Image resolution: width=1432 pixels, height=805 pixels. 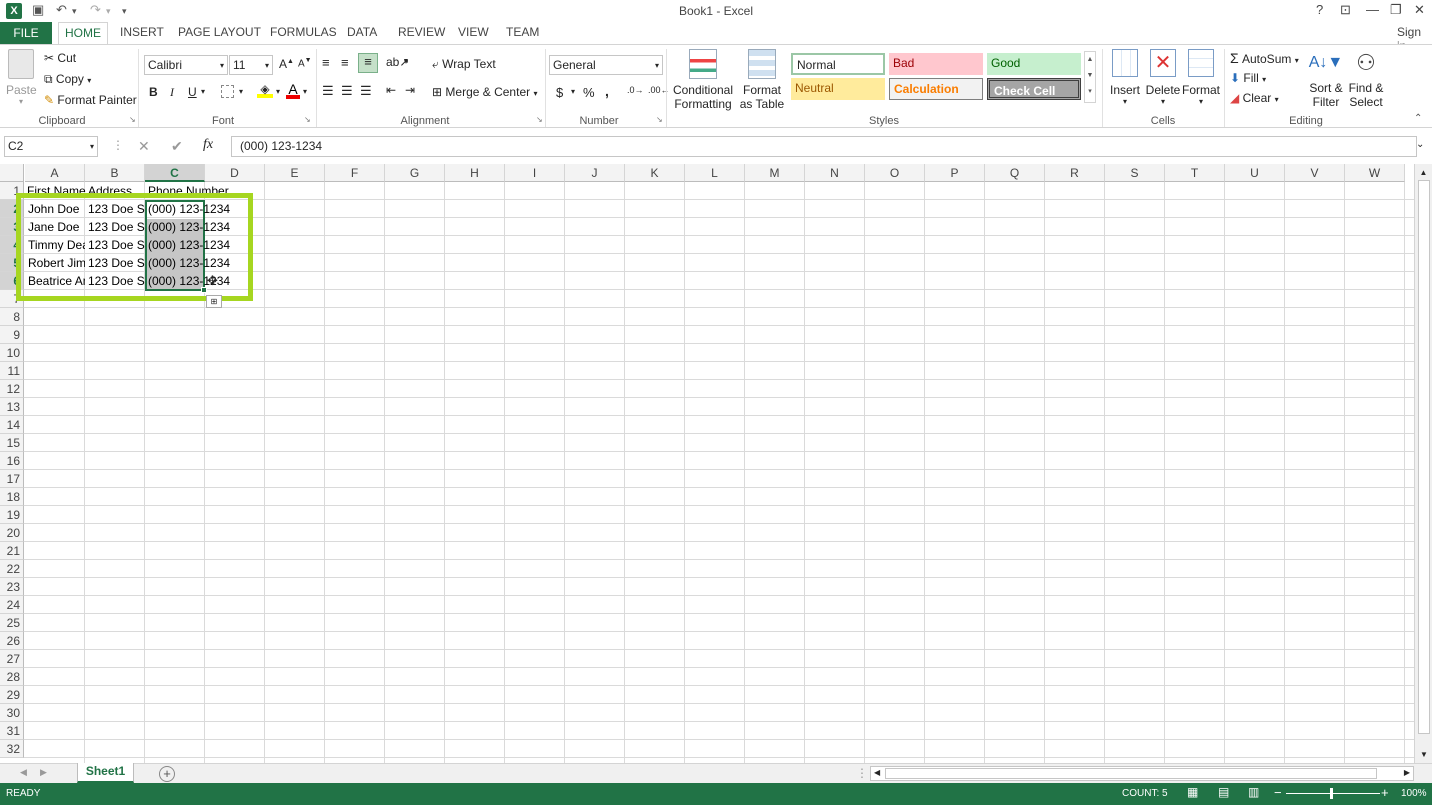 What do you see at coordinates (762, 80) in the screenshot?
I see `format-as-table-button: Format as Table` at bounding box center [762, 80].